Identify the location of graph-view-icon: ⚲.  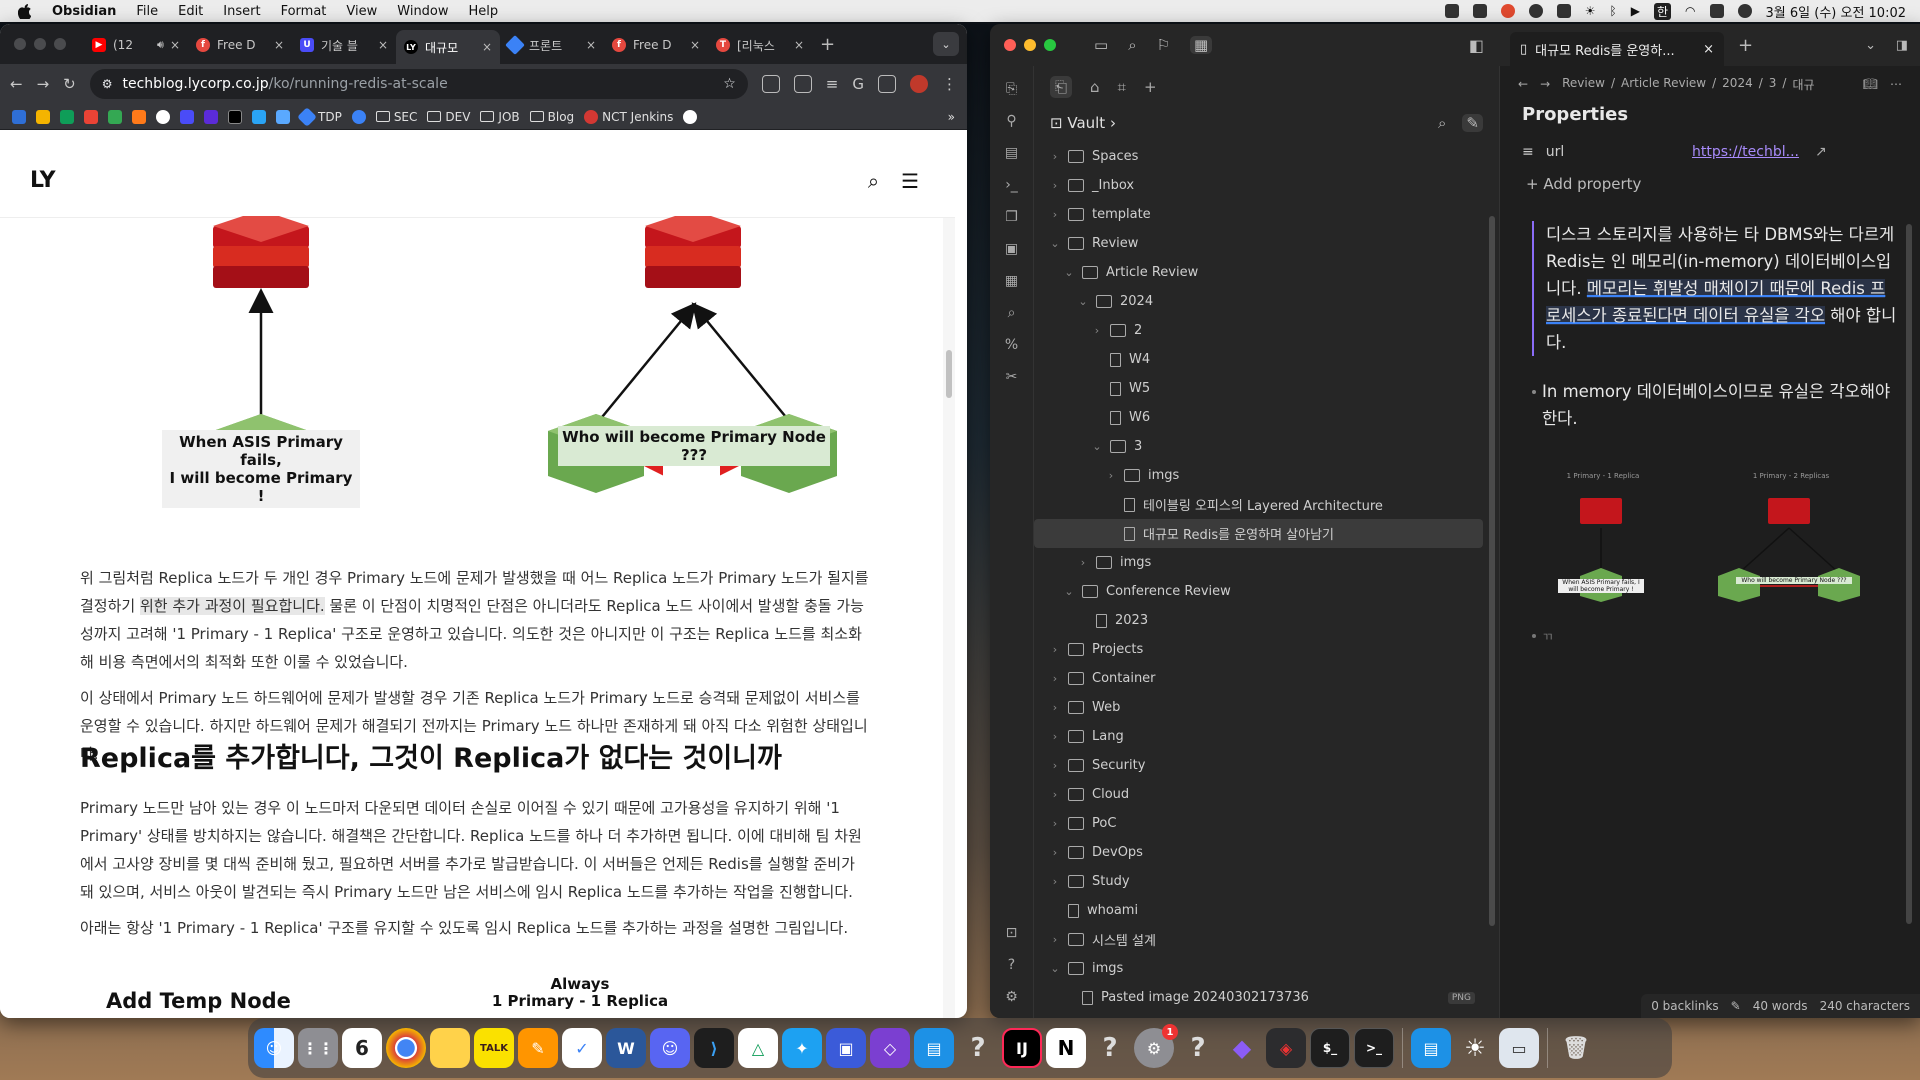
(1012, 121).